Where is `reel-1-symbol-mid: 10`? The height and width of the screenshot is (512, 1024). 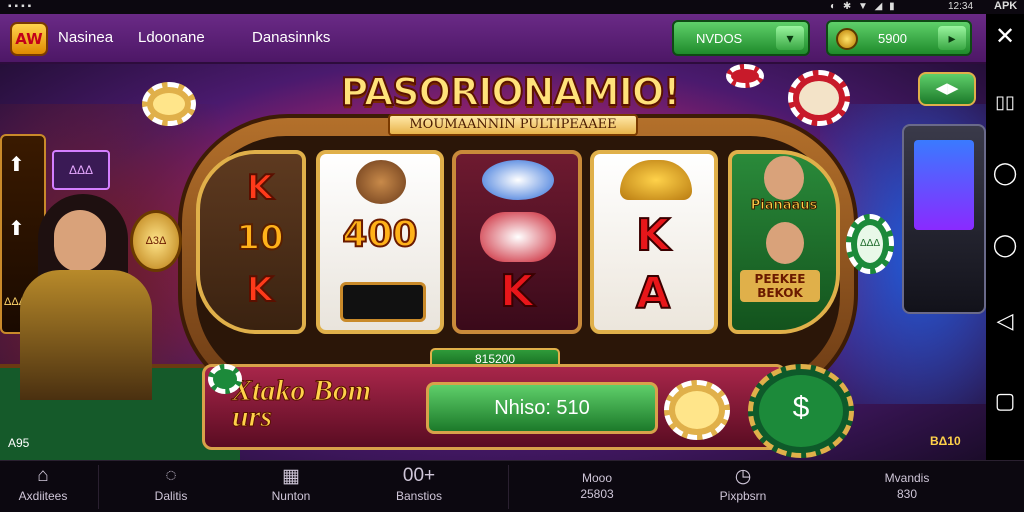 reel-1-symbol-mid: 10 is located at coordinates (259, 238).